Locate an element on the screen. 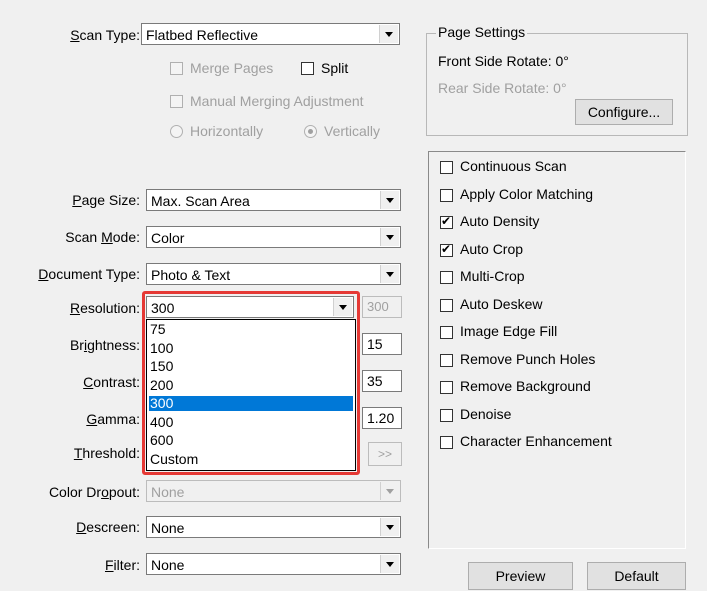  color-dropout-value: None is located at coordinates (168, 492).